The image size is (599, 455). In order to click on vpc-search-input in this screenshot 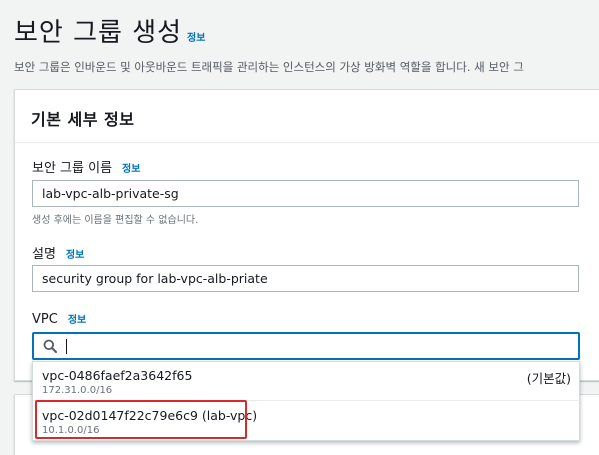, I will do `click(306, 346)`.